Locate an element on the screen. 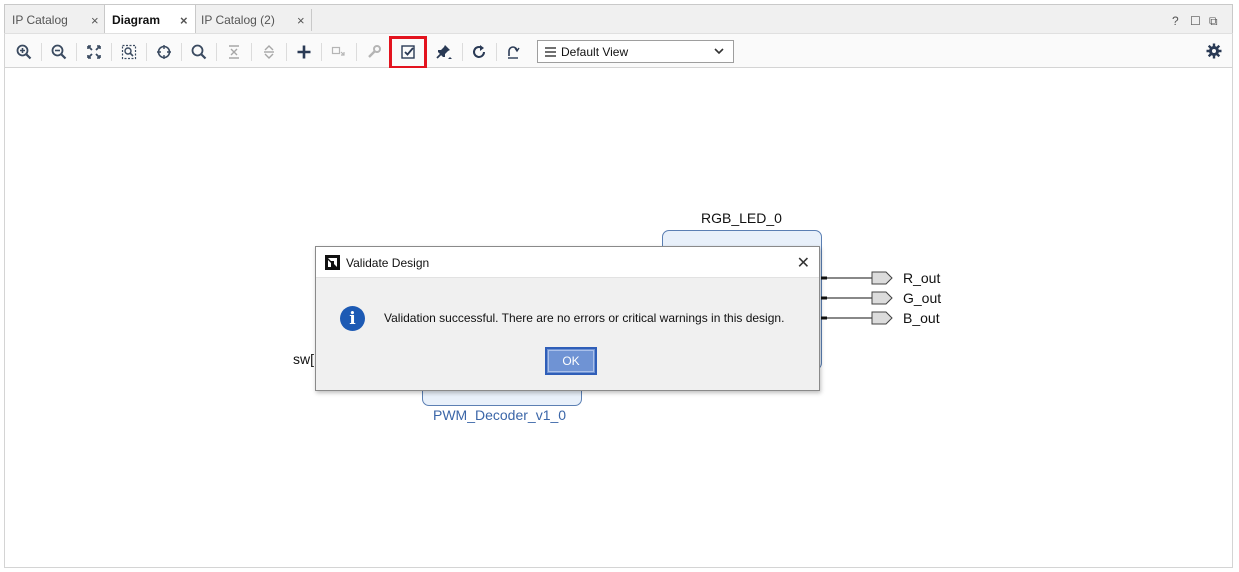 This screenshot has width=1239, height=572. ok-button: OK is located at coordinates (571, 361).